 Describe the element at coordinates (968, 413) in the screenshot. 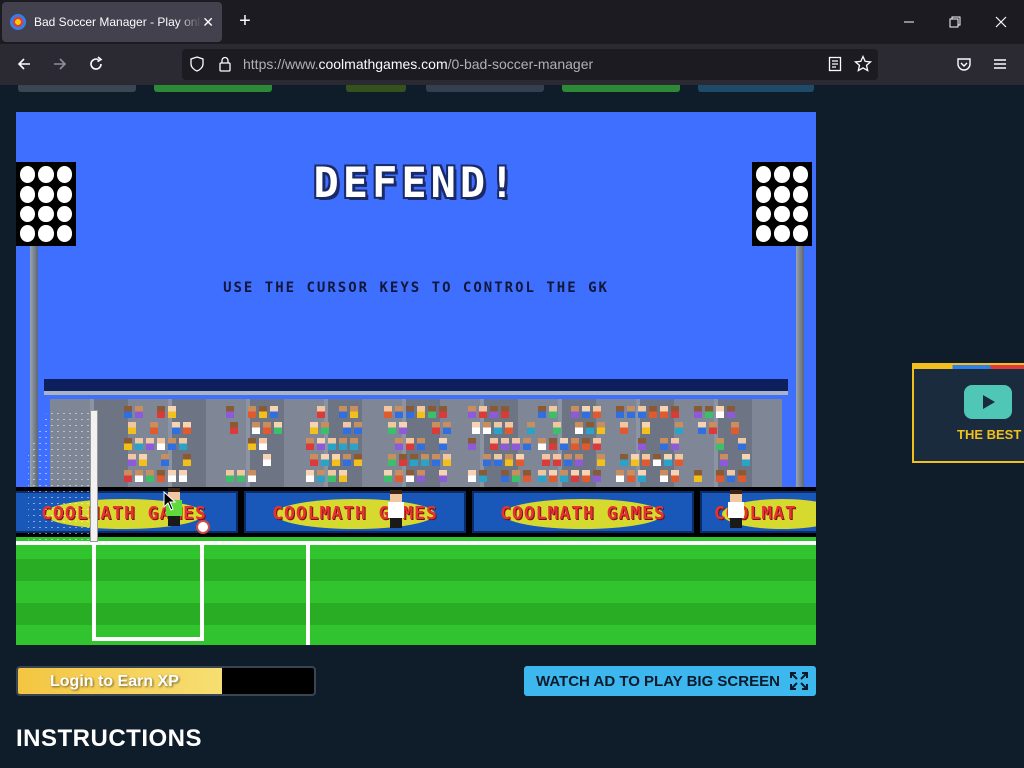

I see `side-advert: THE BEST` at that location.